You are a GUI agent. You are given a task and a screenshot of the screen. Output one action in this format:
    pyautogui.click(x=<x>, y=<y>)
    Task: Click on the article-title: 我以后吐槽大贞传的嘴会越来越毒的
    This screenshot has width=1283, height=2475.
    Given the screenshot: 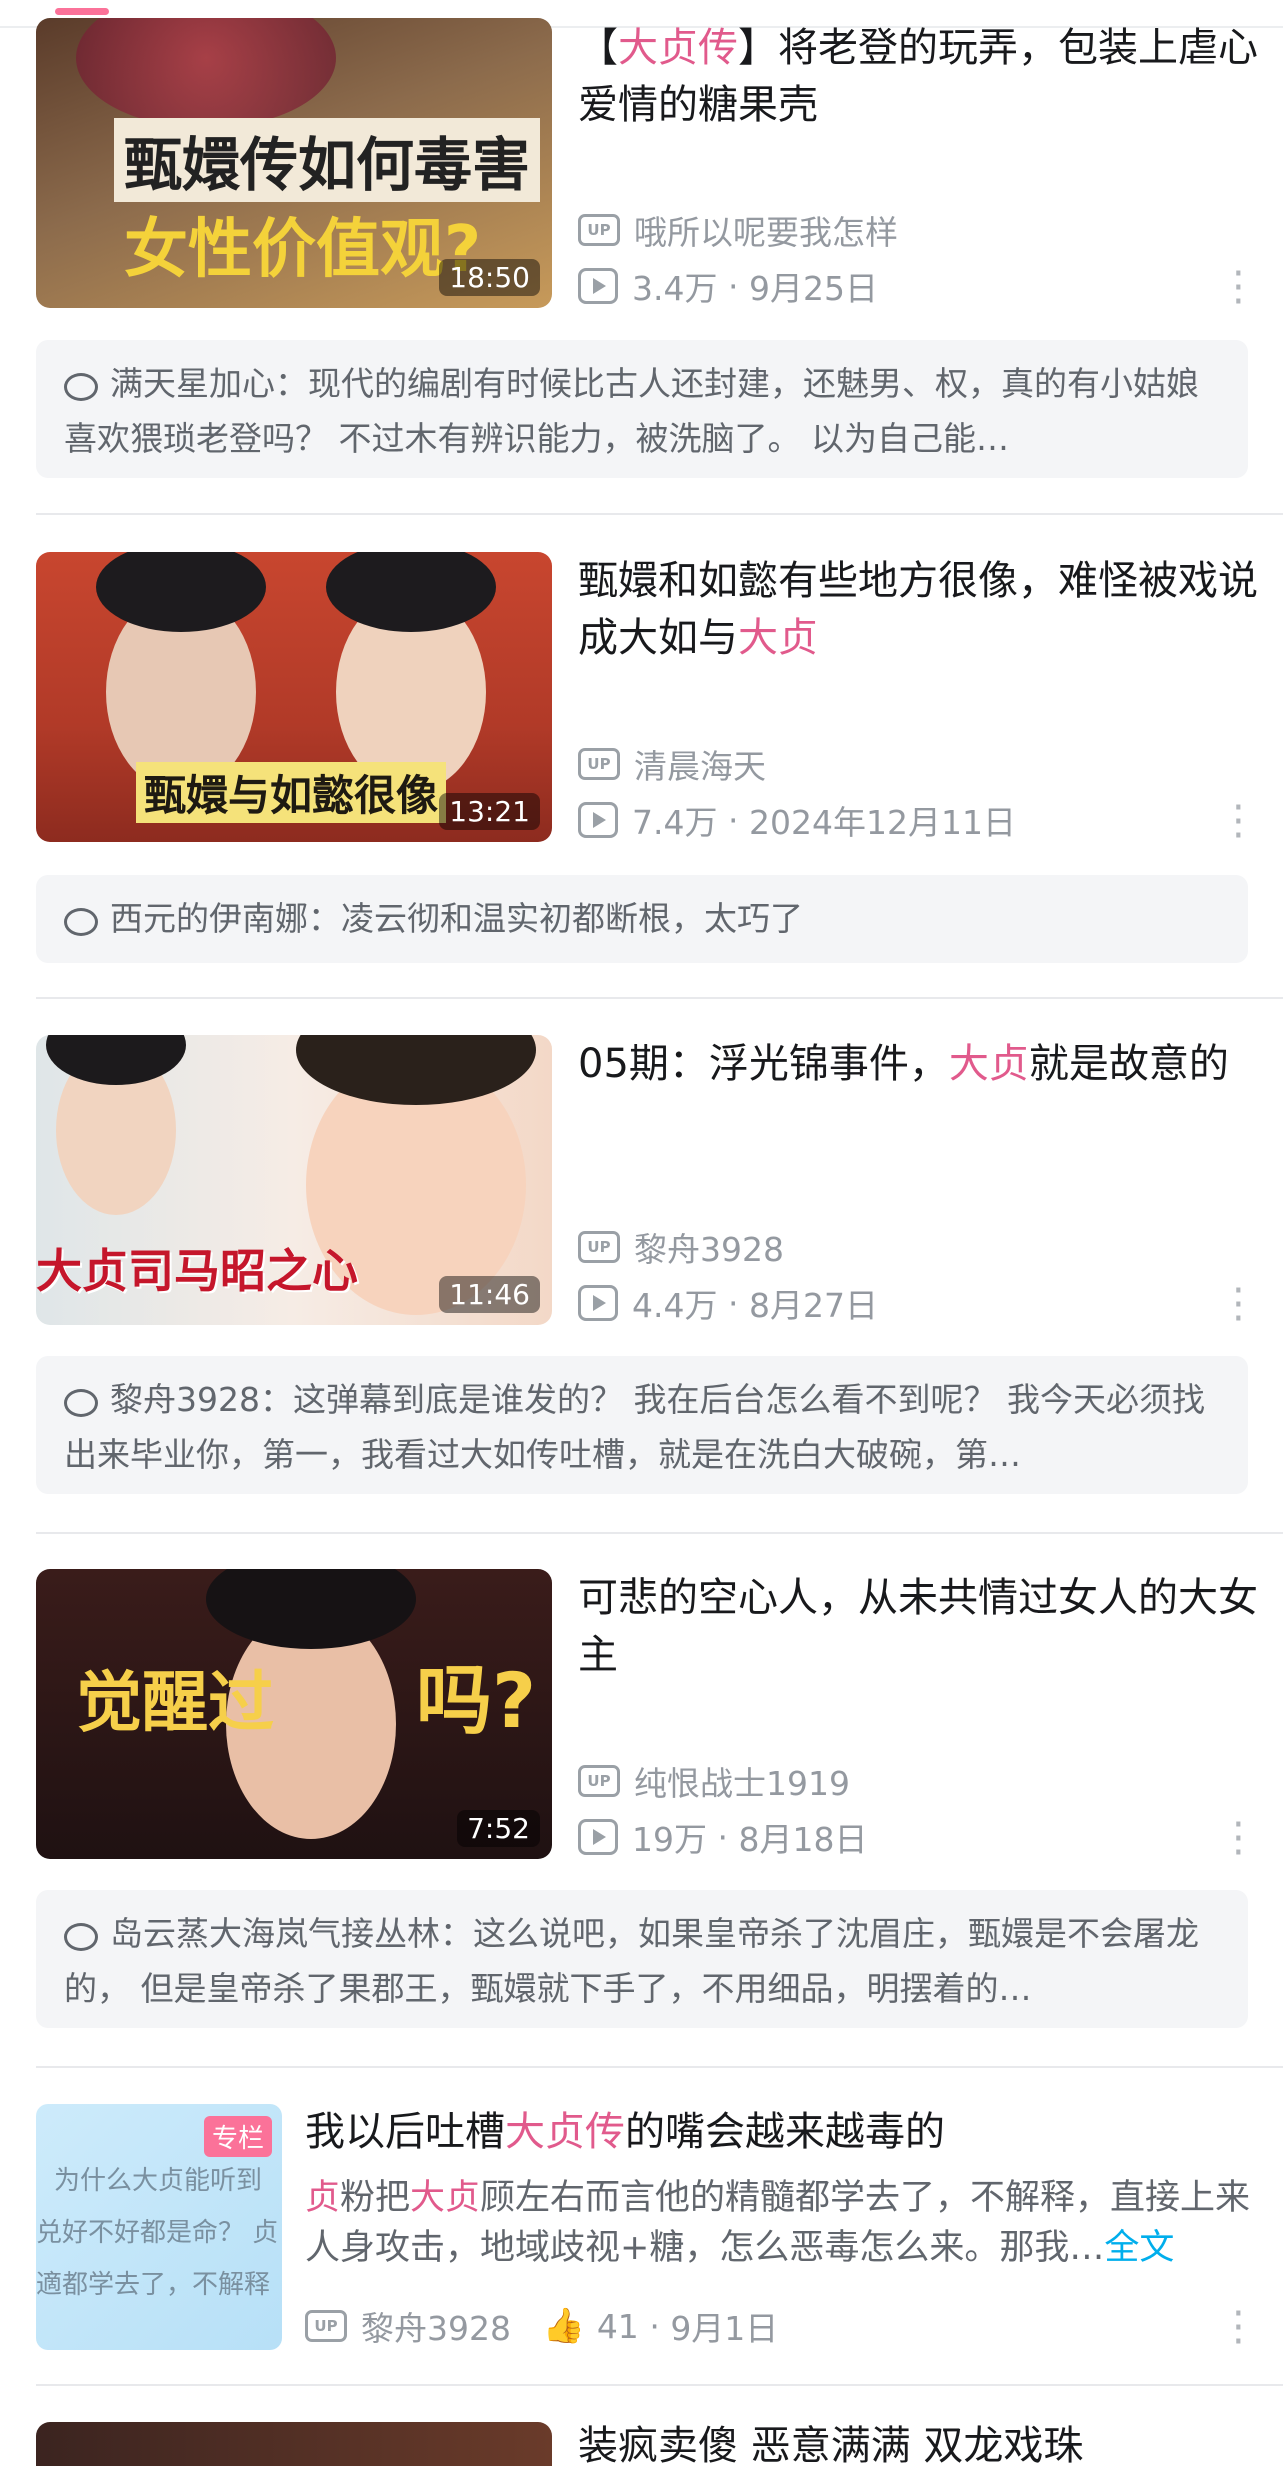 What is the action you would take?
    pyautogui.click(x=785, y=2132)
    